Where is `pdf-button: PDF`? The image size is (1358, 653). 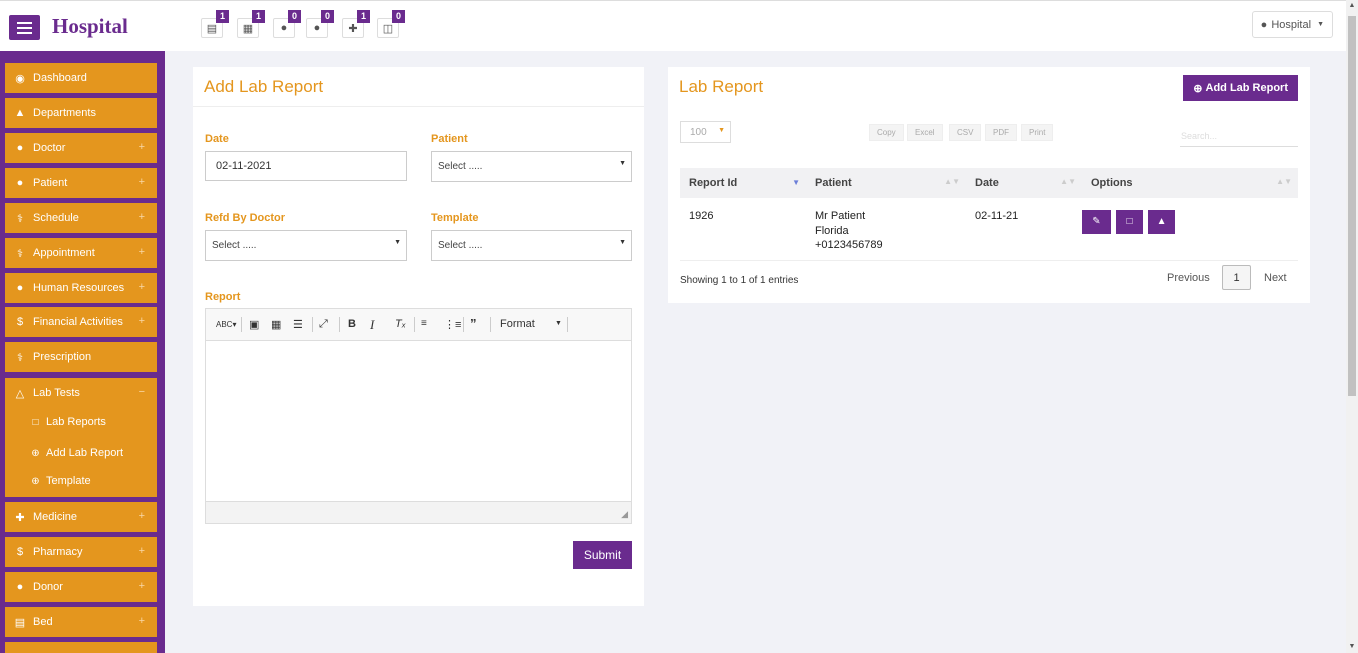 pdf-button: PDF is located at coordinates (1001, 132).